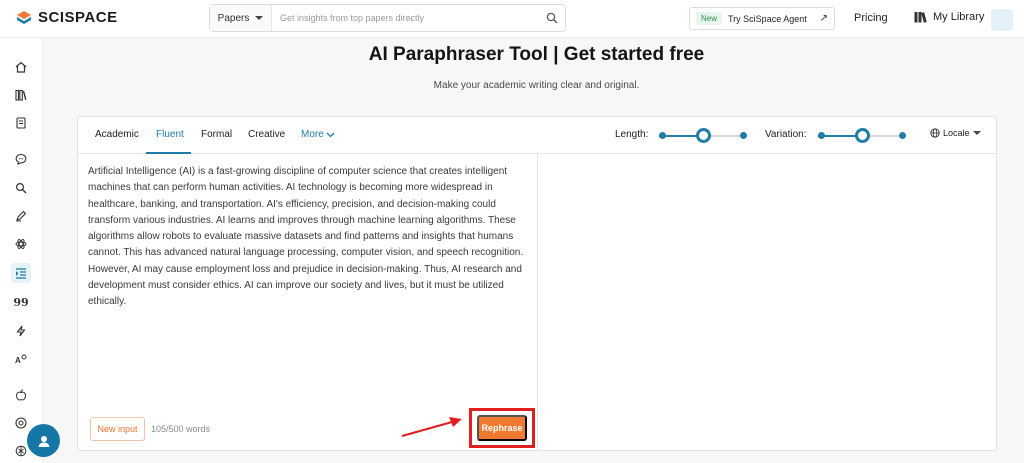 This screenshot has width=1024, height=463. I want to click on variation-slider-max, so click(902, 135).